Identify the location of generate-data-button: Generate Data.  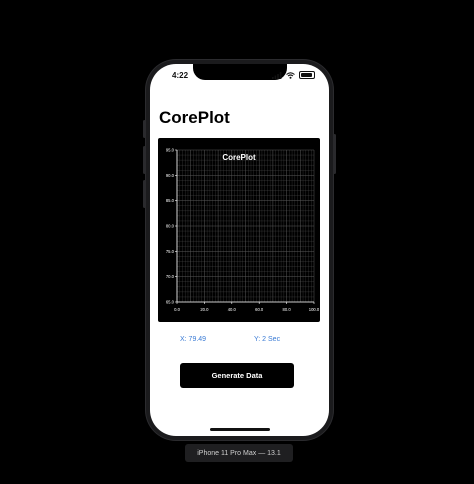
(237, 375).